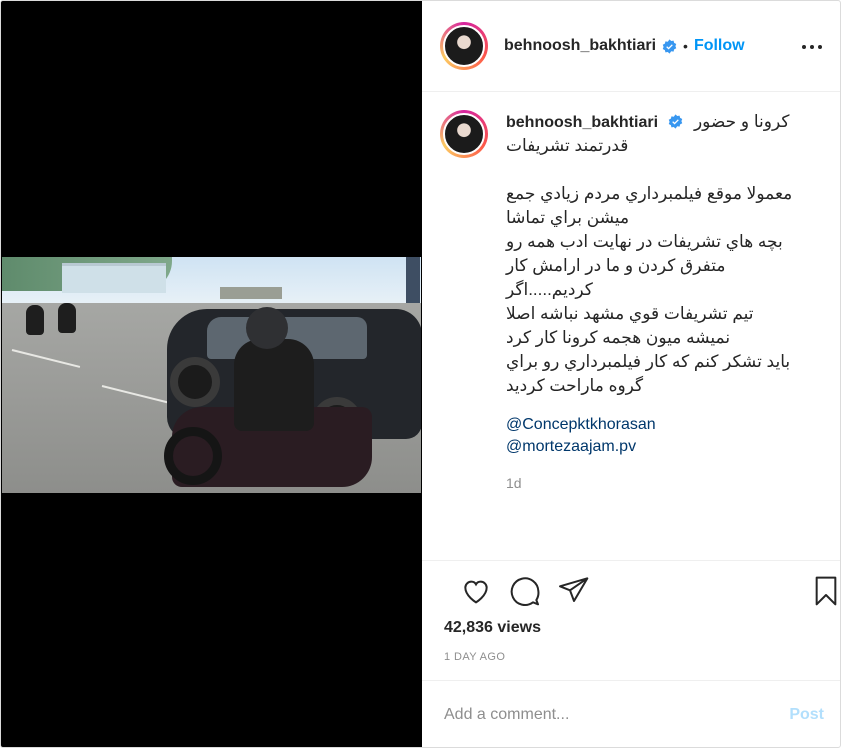 The width and height of the screenshot is (841, 748). What do you see at coordinates (741, 121) in the screenshot?
I see `caption-line-1: كرونا و حضور` at bounding box center [741, 121].